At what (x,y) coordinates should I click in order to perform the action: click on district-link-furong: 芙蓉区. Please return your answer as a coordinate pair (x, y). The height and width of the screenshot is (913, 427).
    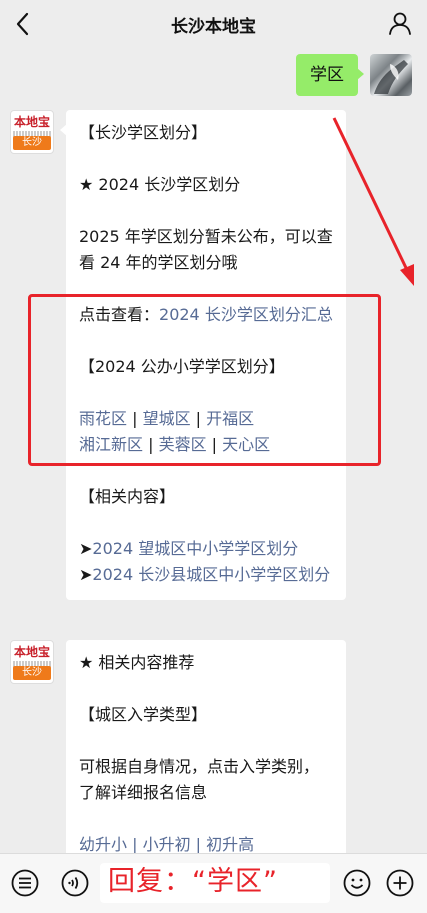
    Looking at the image, I should click on (183, 444).